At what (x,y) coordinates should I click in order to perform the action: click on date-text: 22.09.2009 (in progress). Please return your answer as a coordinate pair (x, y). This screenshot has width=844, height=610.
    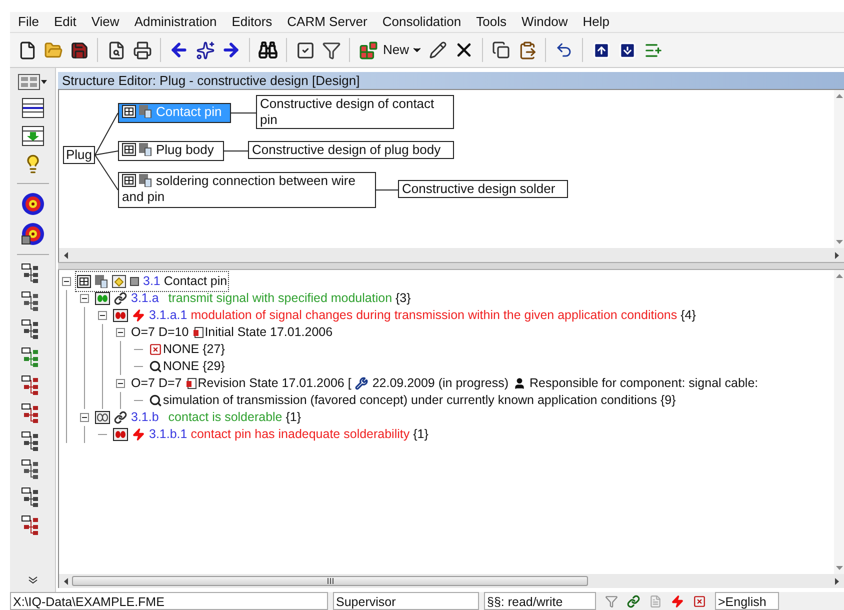
    Looking at the image, I should click on (440, 383).